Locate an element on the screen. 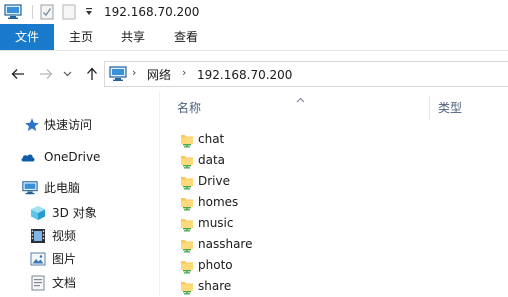  nav-item-label: 视频 is located at coordinates (64, 236).